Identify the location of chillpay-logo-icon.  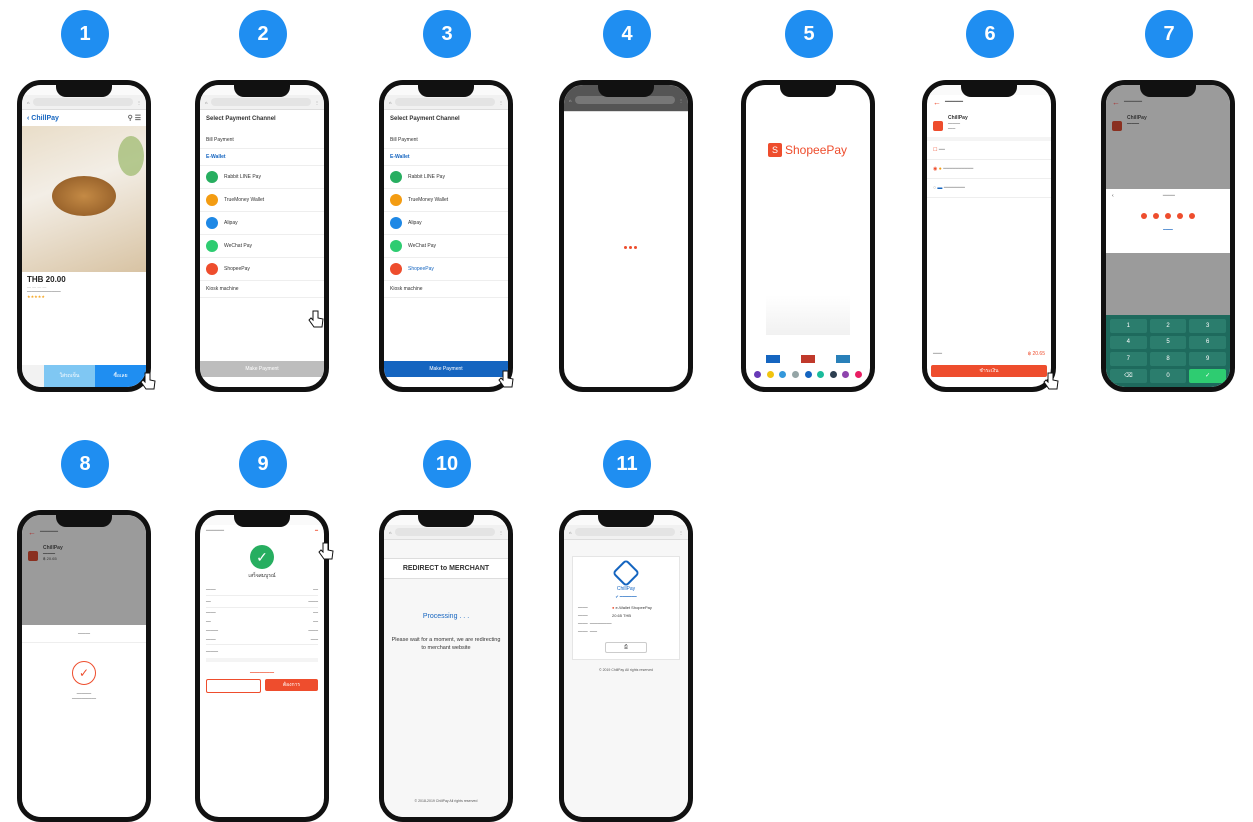
(626, 573).